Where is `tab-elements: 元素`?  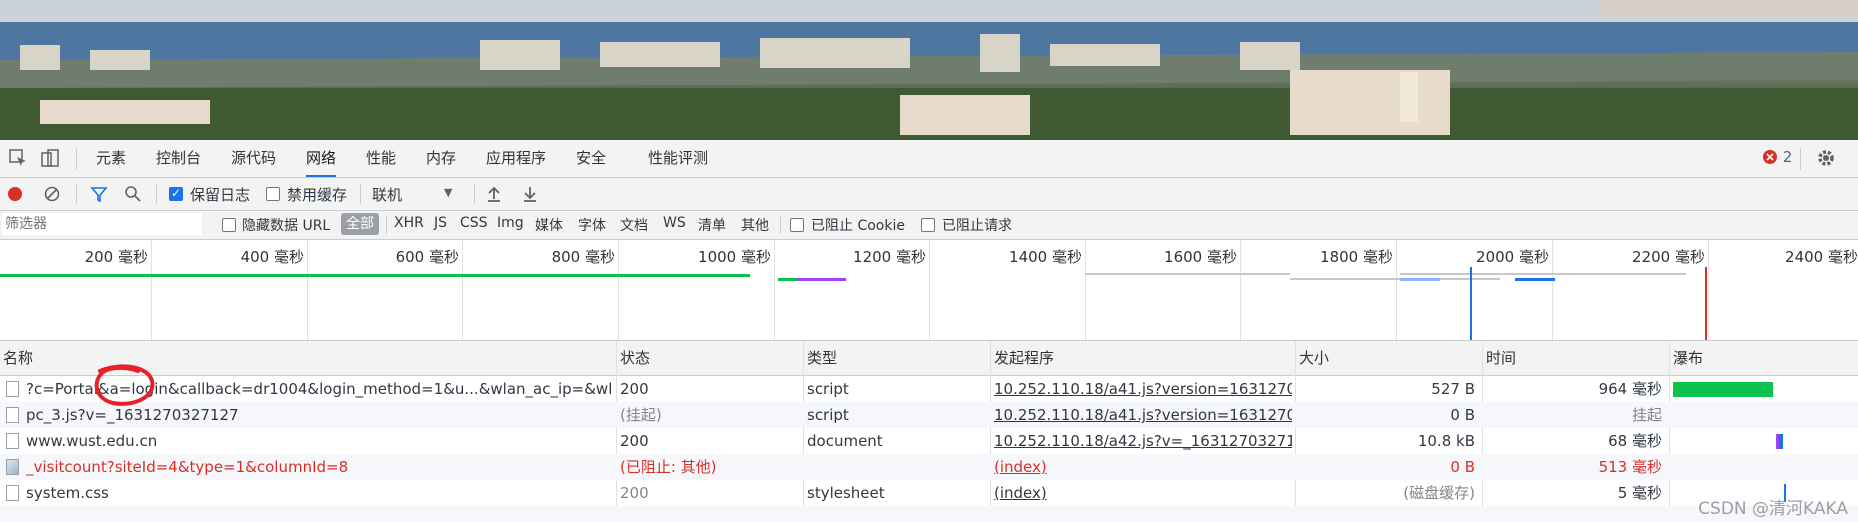 tab-elements: 元素 is located at coordinates (111, 158).